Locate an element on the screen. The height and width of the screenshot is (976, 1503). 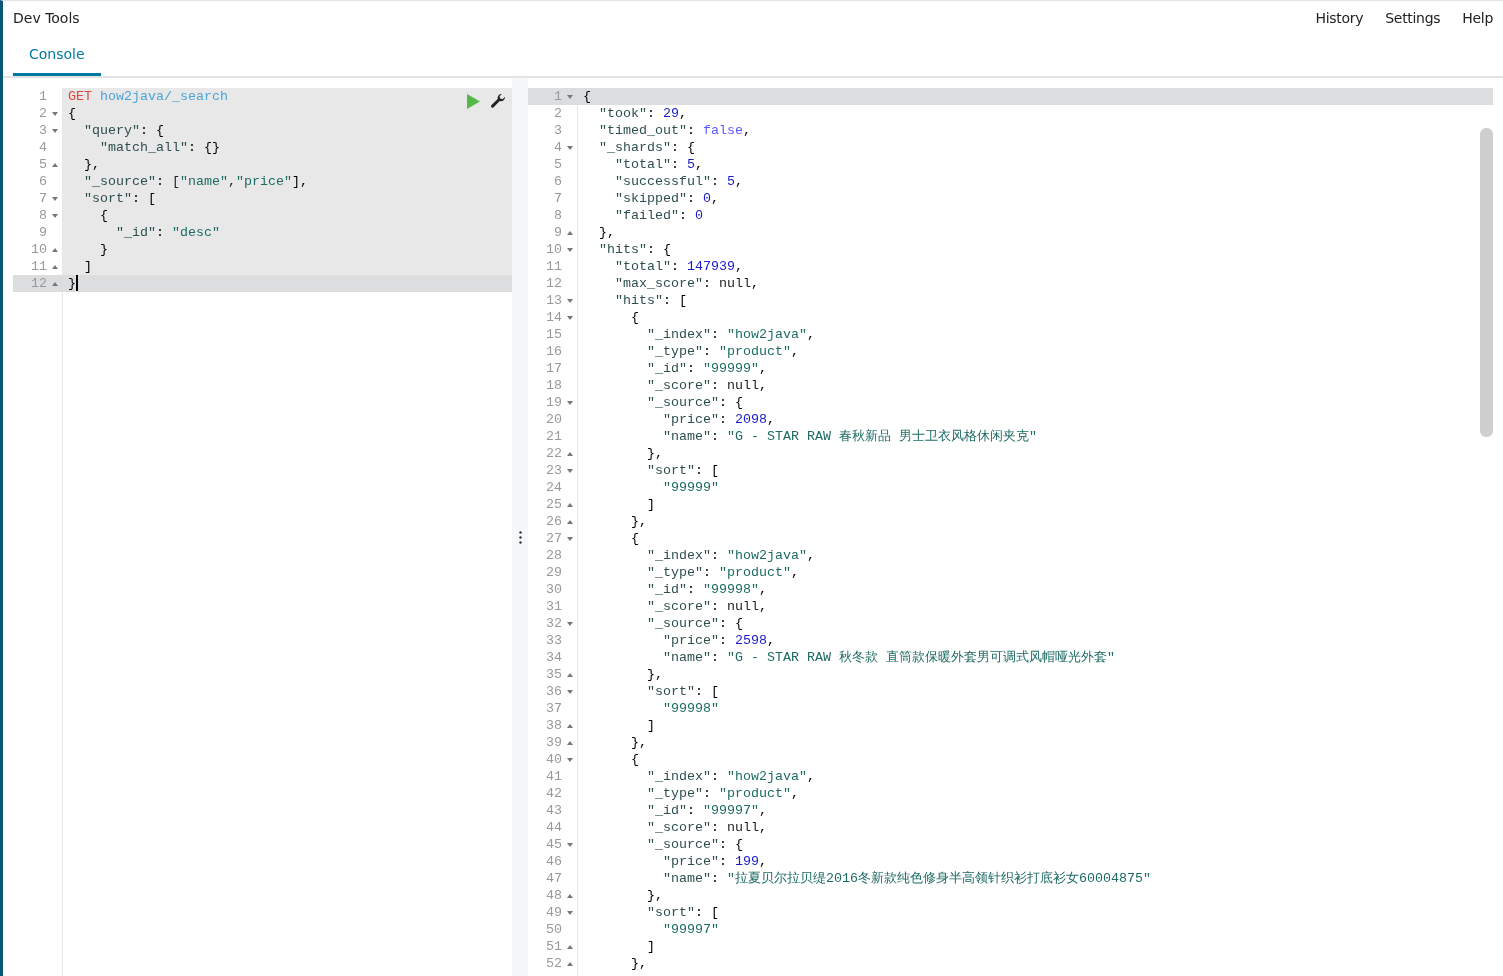
line-number: 38 is located at coordinates (553, 725).